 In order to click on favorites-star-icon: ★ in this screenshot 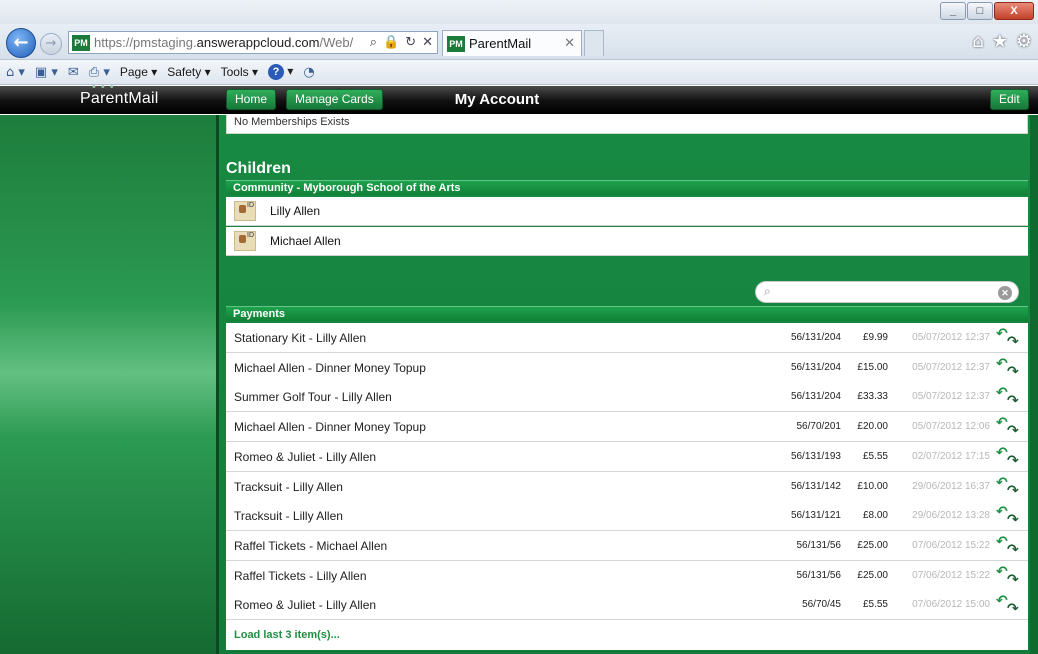, I will do `click(1000, 41)`.